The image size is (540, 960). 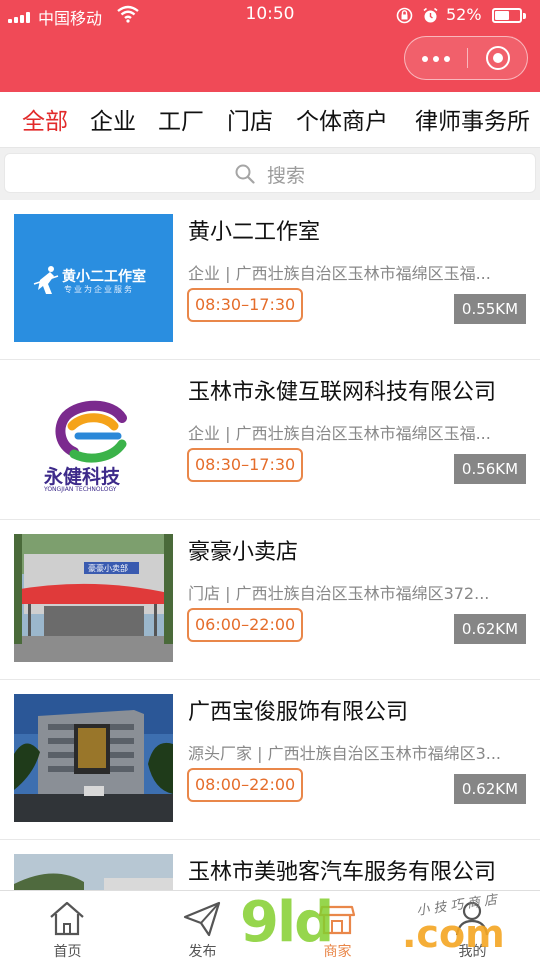 What do you see at coordinates (80, 489) in the screenshot?
I see `logo-subtext: YONGJIAN TECHNOLOGY` at bounding box center [80, 489].